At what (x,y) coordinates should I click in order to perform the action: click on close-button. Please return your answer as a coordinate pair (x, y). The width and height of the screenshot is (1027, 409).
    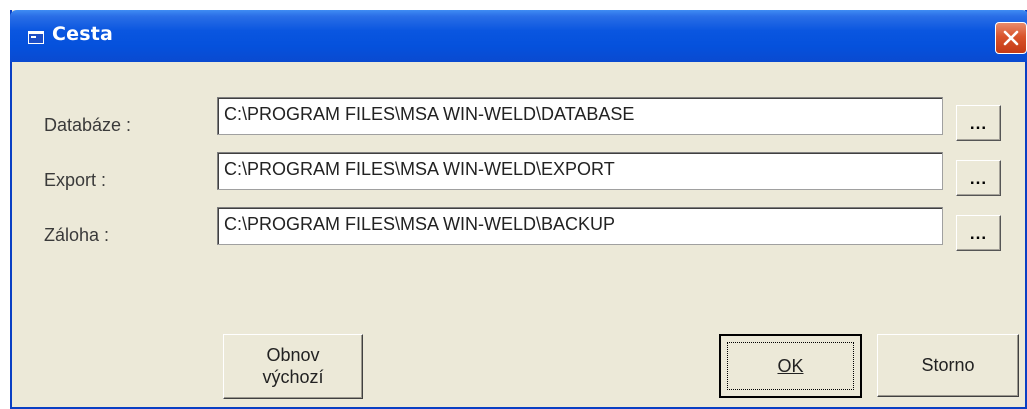
    Looking at the image, I should click on (1011, 38).